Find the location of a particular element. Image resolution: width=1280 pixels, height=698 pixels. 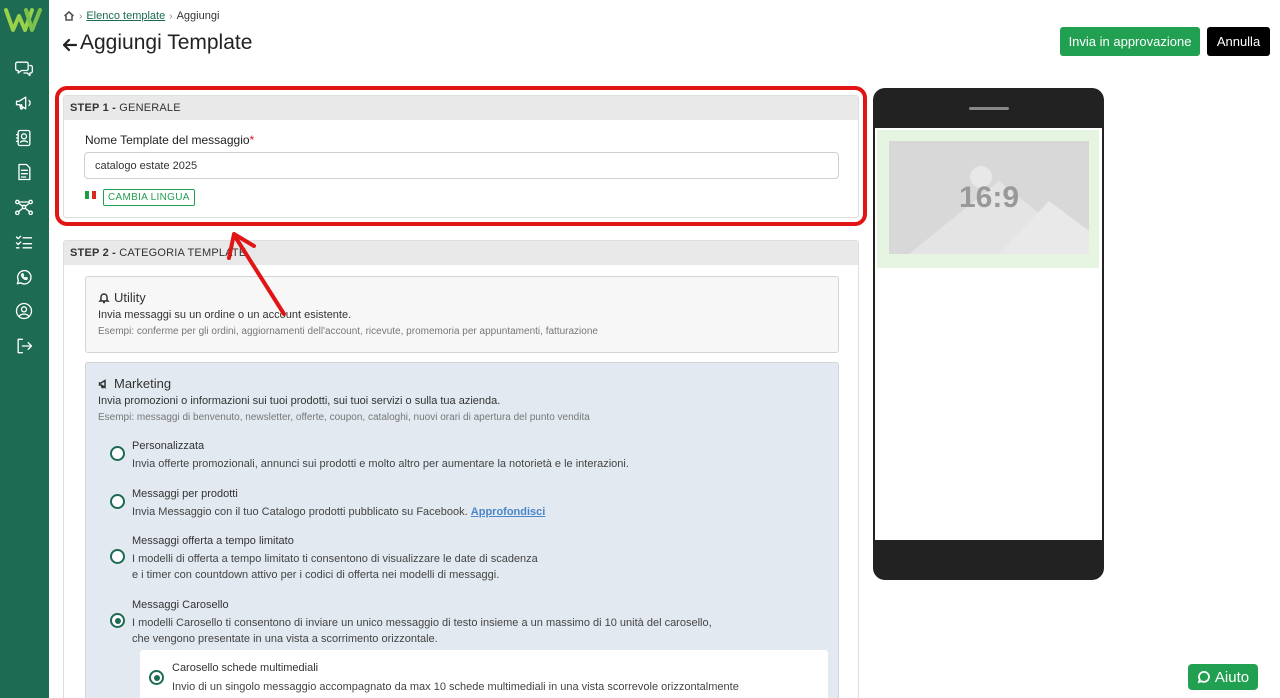

user-circle-icon is located at coordinates (24, 311).